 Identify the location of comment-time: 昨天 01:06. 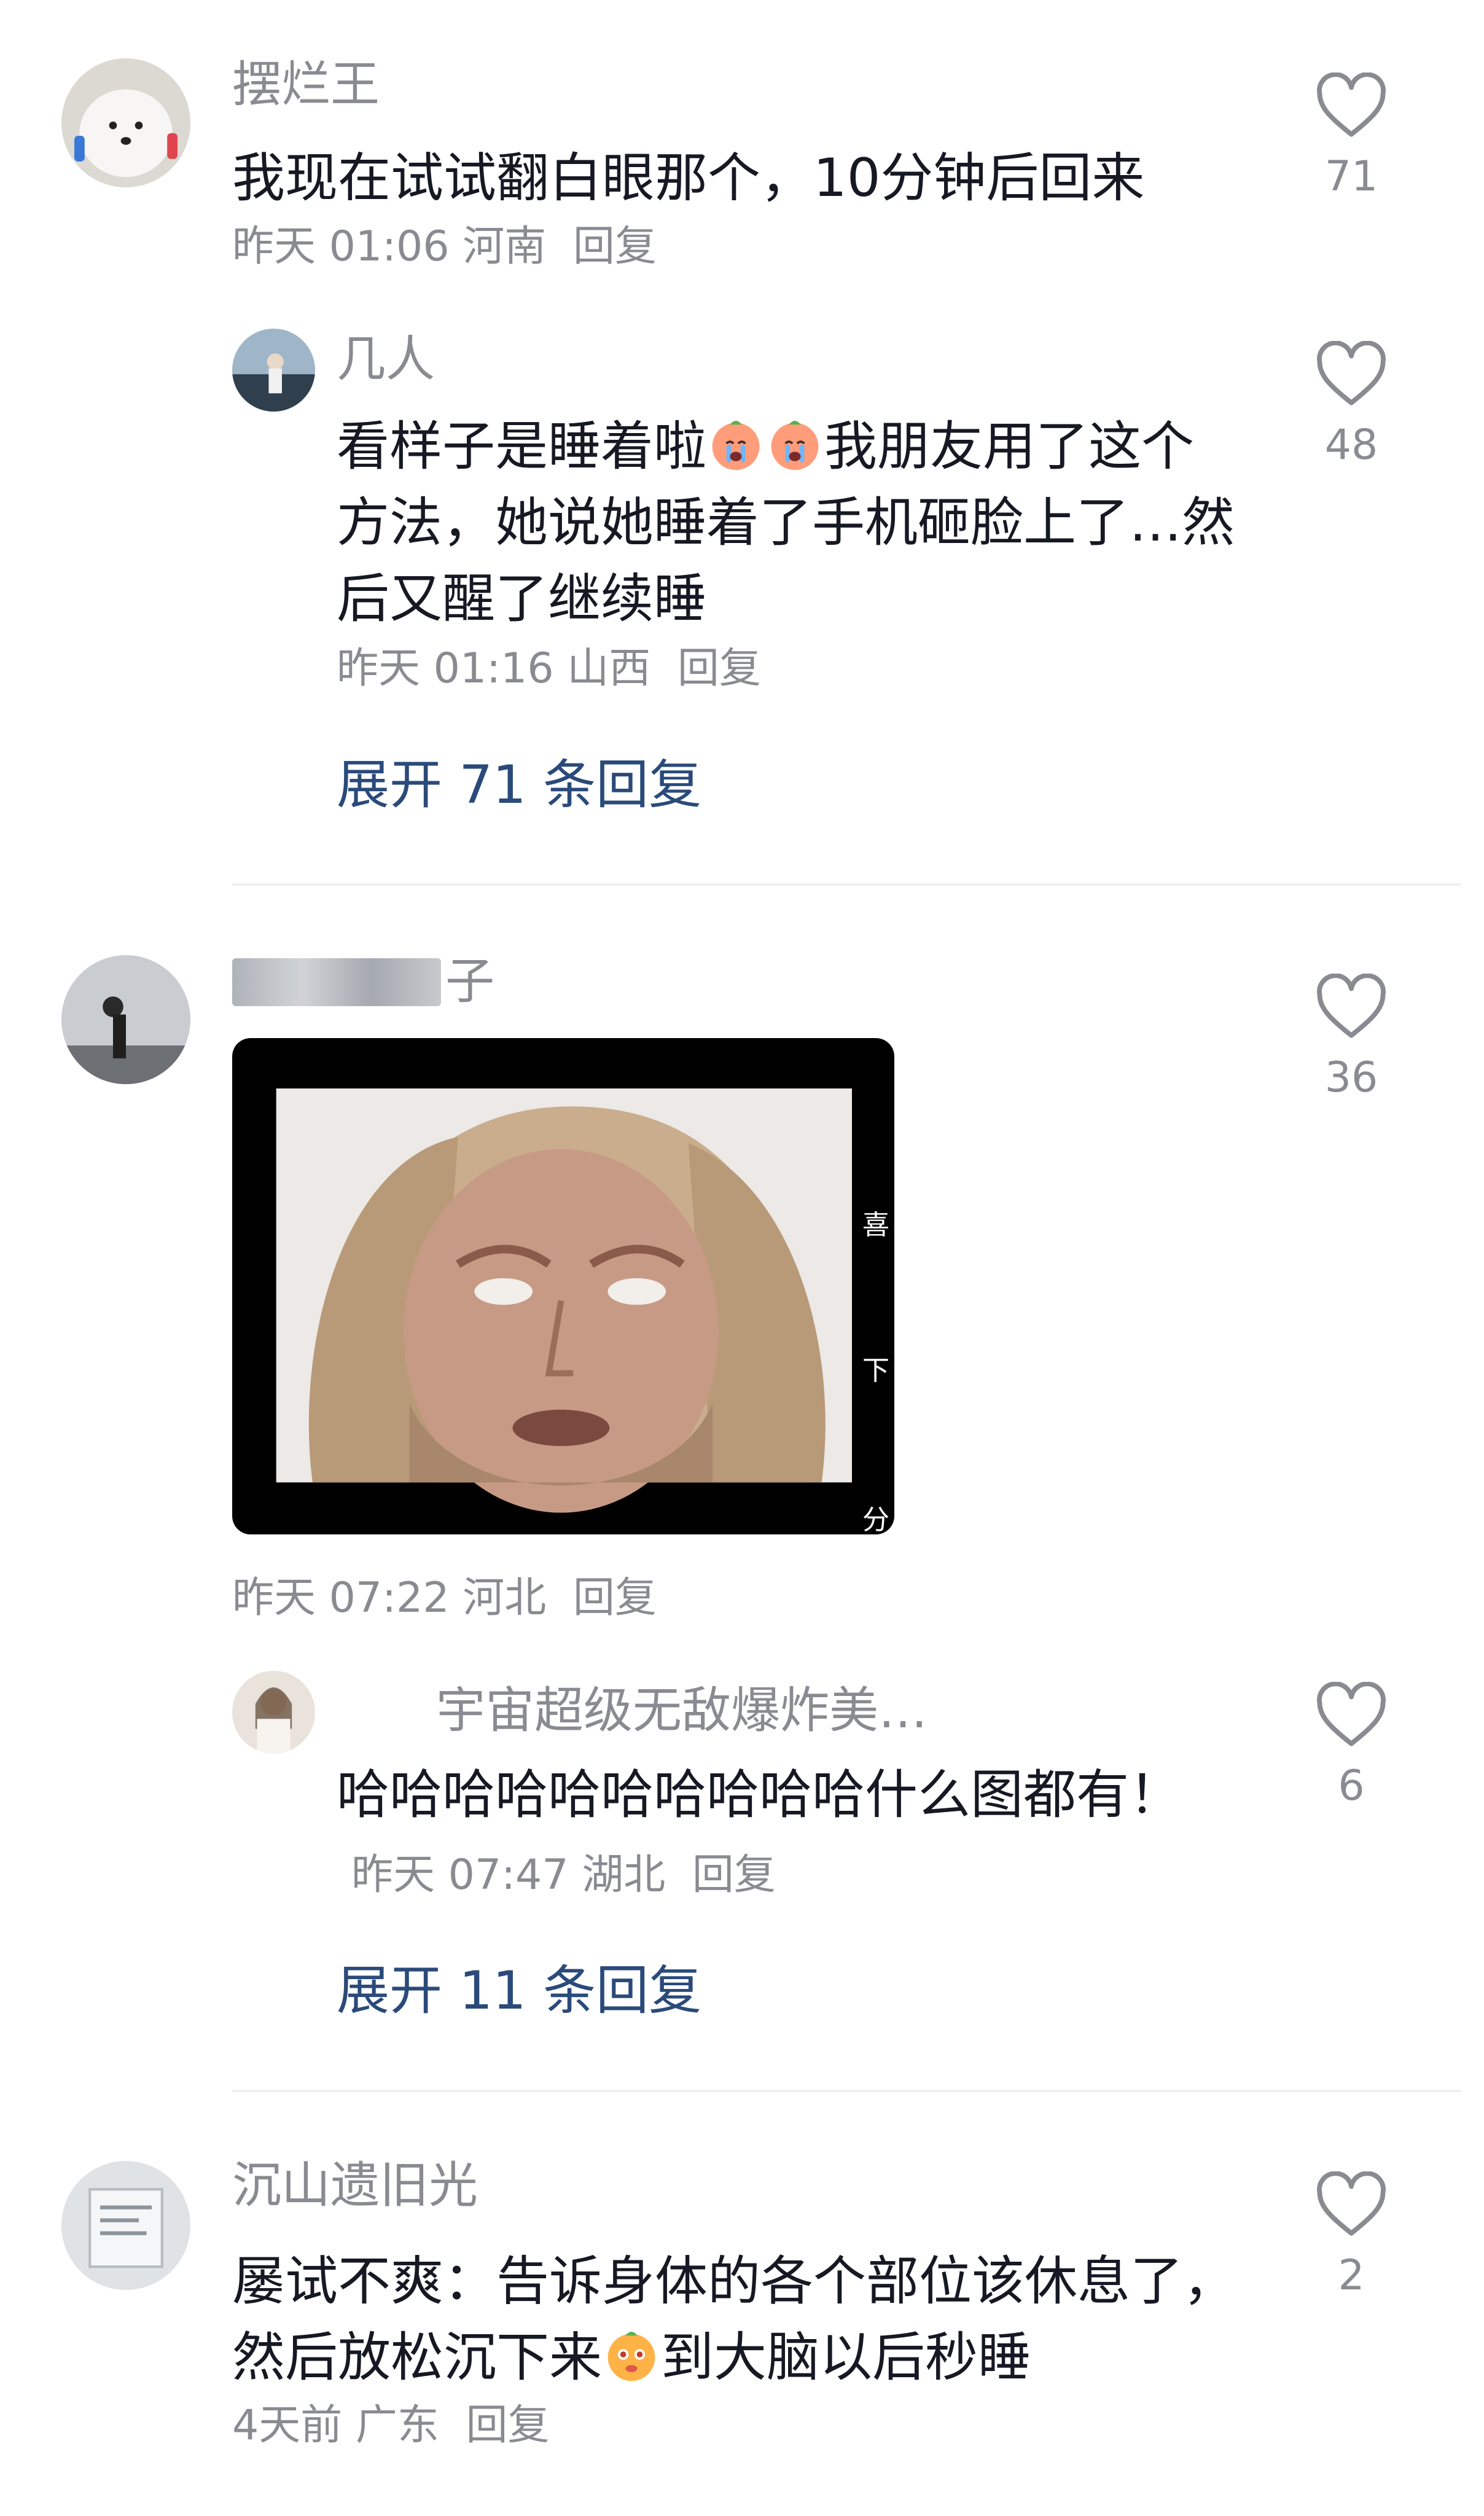
(341, 247).